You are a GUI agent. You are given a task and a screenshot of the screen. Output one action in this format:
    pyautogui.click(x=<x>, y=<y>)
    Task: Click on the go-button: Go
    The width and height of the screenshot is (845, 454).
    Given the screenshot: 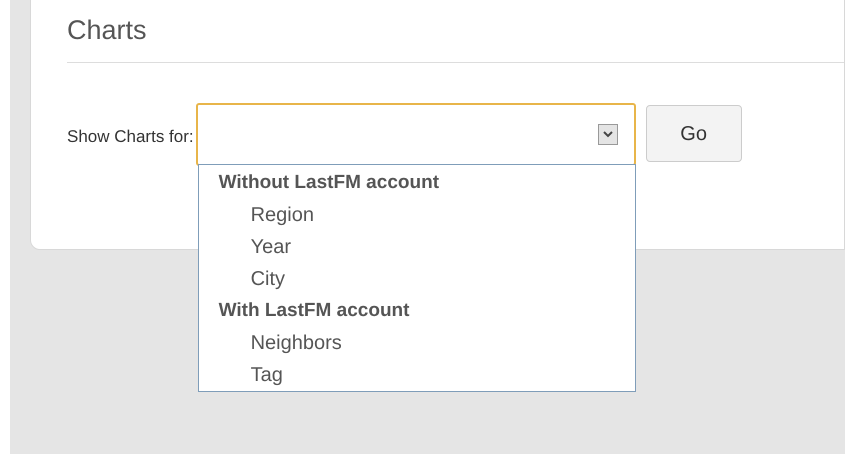 What is the action you would take?
    pyautogui.click(x=694, y=133)
    